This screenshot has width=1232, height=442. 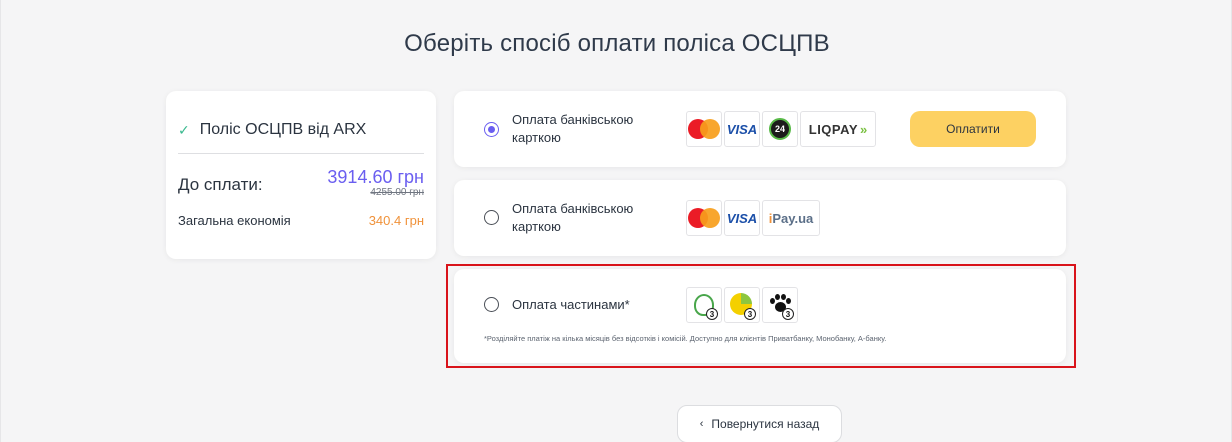 I want to click on policy-row: ✓ Поліс ОСЦПВ від ARX, so click(x=272, y=130).